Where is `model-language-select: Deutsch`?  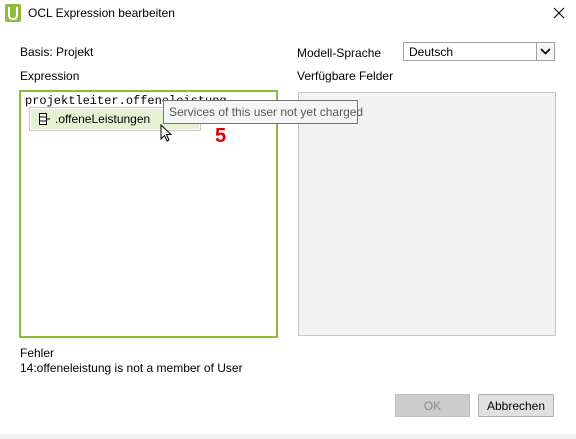
model-language-select: Deutsch is located at coordinates (479, 51).